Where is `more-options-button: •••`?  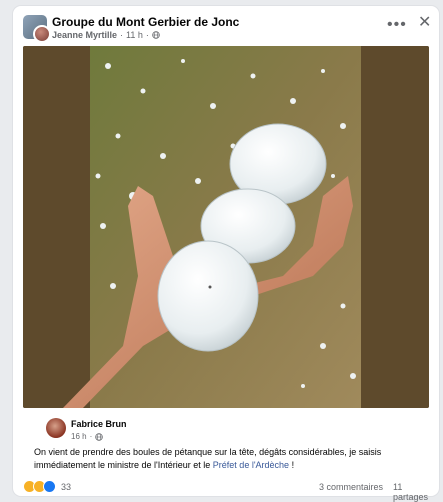 more-options-button: ••• is located at coordinates (397, 25).